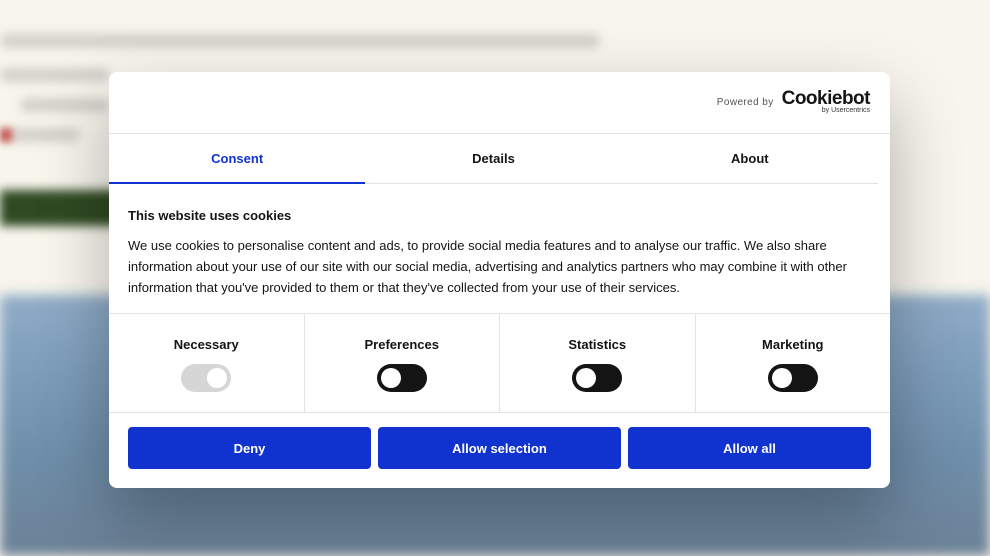 The image size is (990, 556). I want to click on necessary-toggle, so click(206, 378).